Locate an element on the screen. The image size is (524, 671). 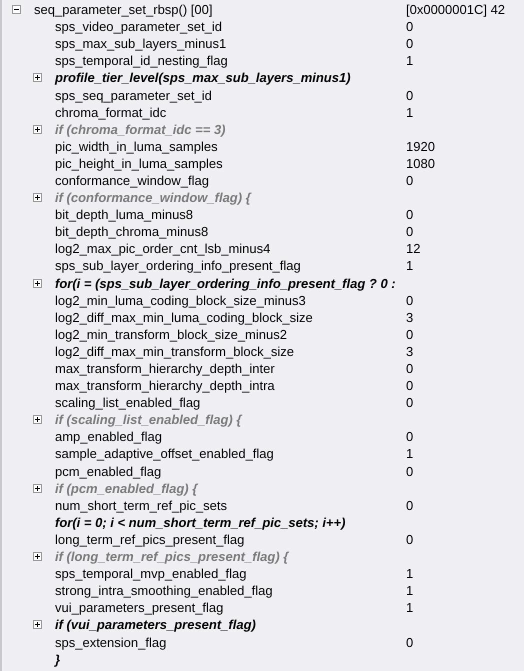
syntax-statement: for(i = 0; i < num_short_term_ref_pic_sets; i++) is located at coordinates (289, 522).